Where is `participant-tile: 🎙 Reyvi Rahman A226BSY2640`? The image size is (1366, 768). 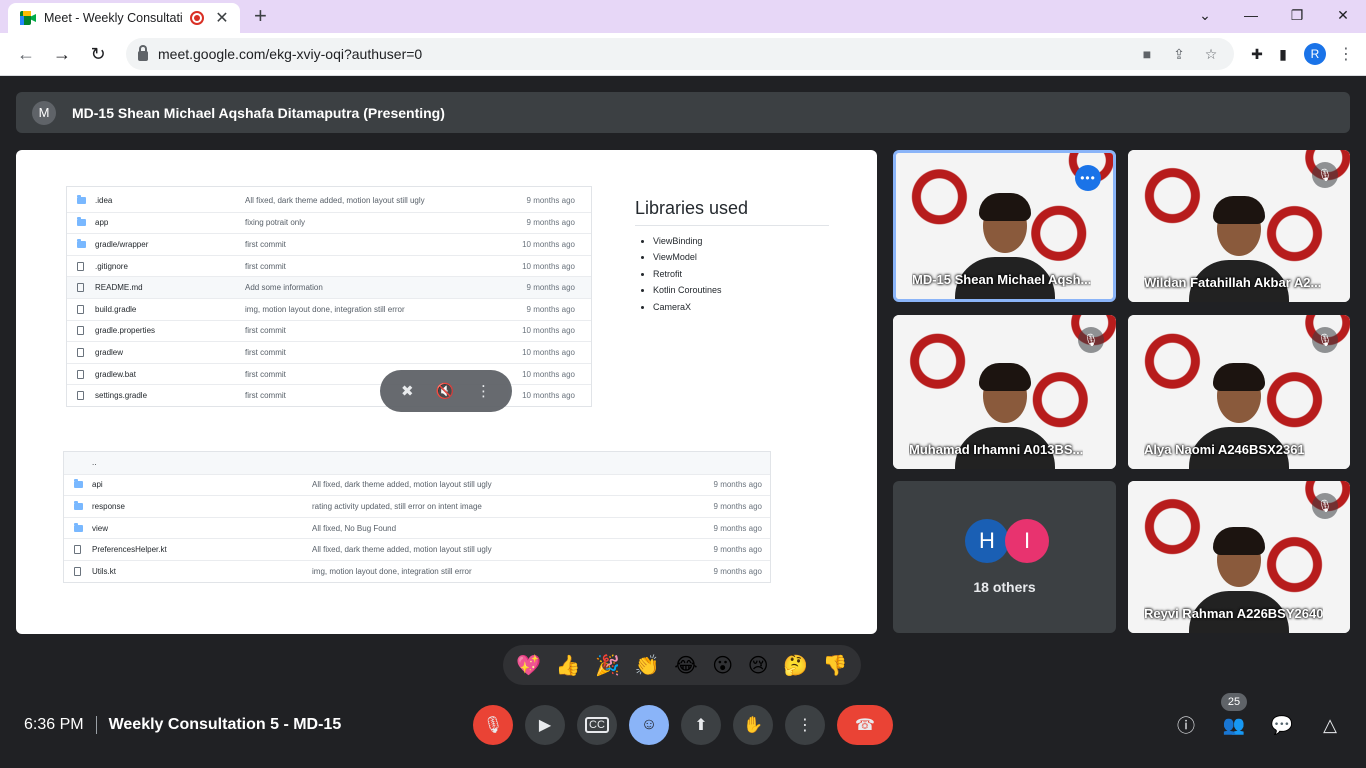
participant-tile: 🎙 Reyvi Rahman A226BSY2640 is located at coordinates (1239, 557).